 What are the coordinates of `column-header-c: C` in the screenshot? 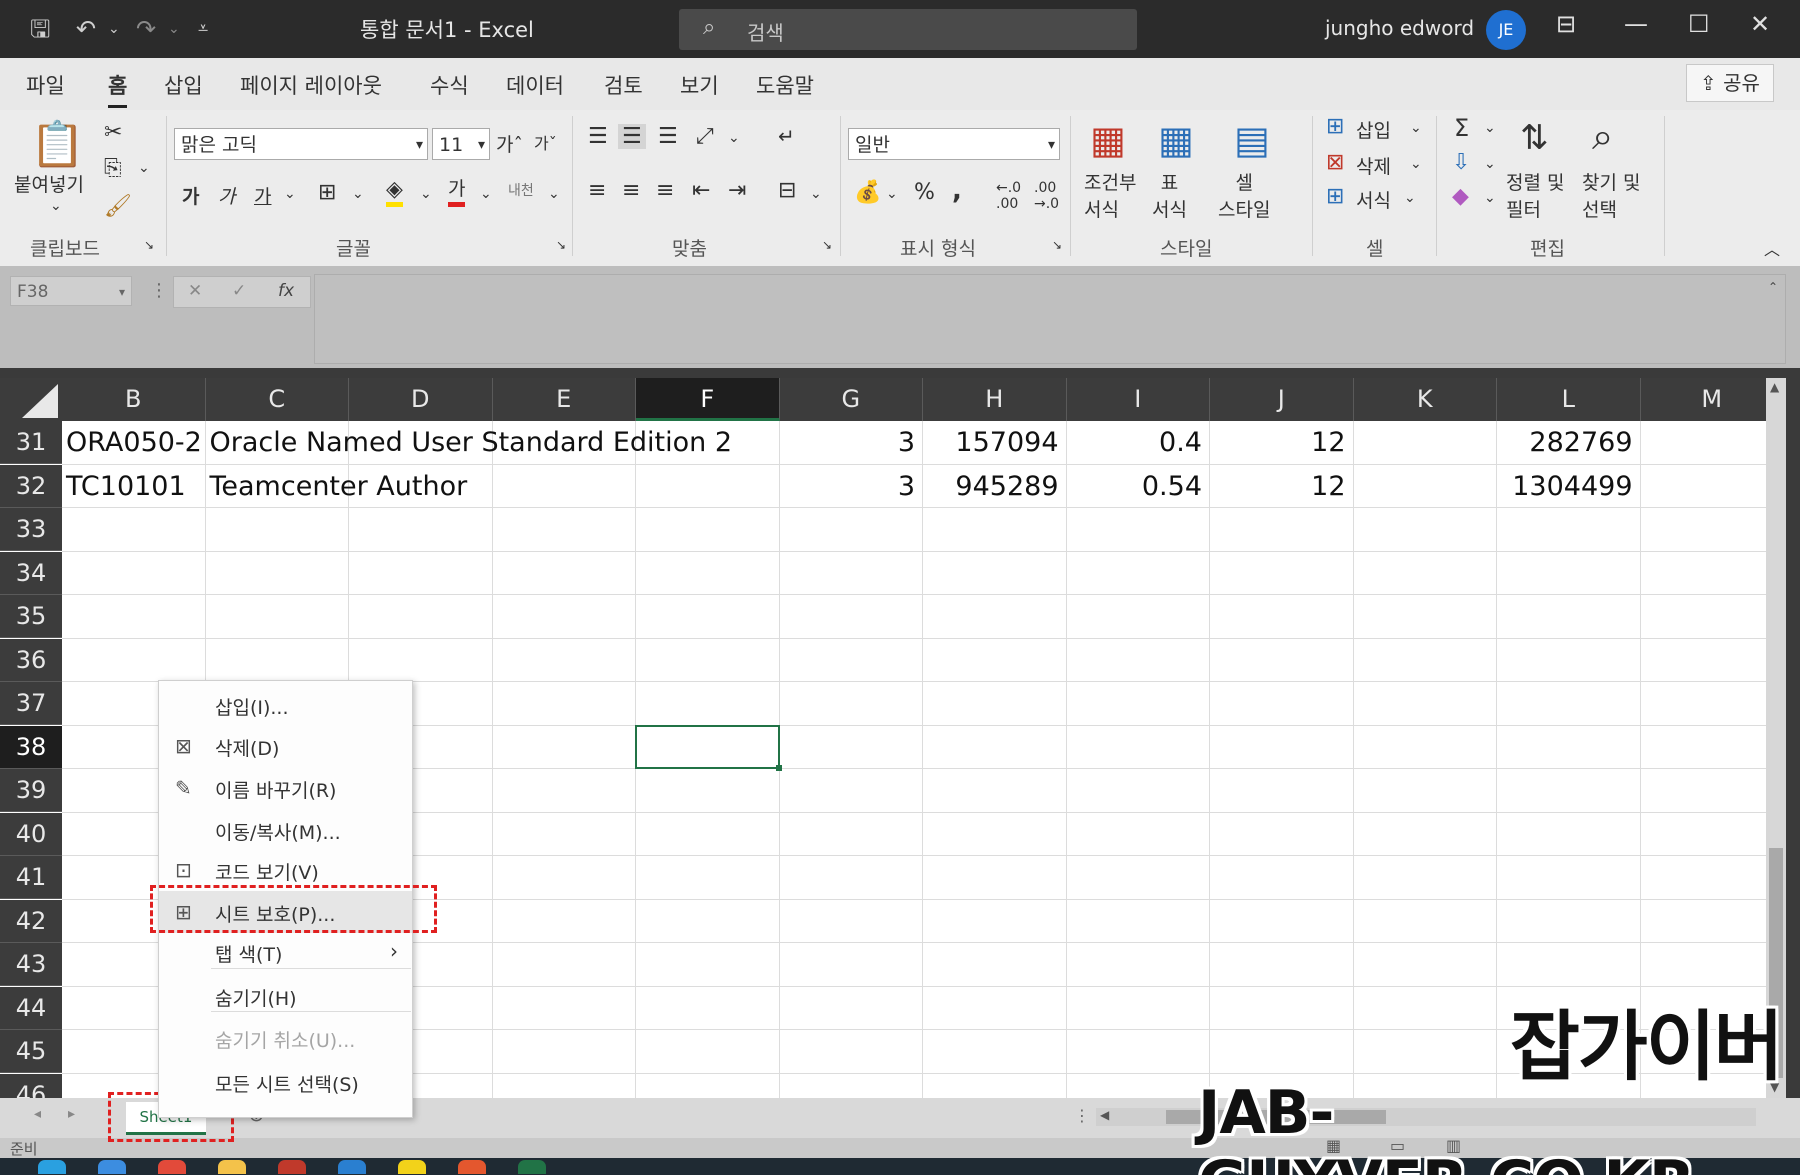 It's located at (277, 399).